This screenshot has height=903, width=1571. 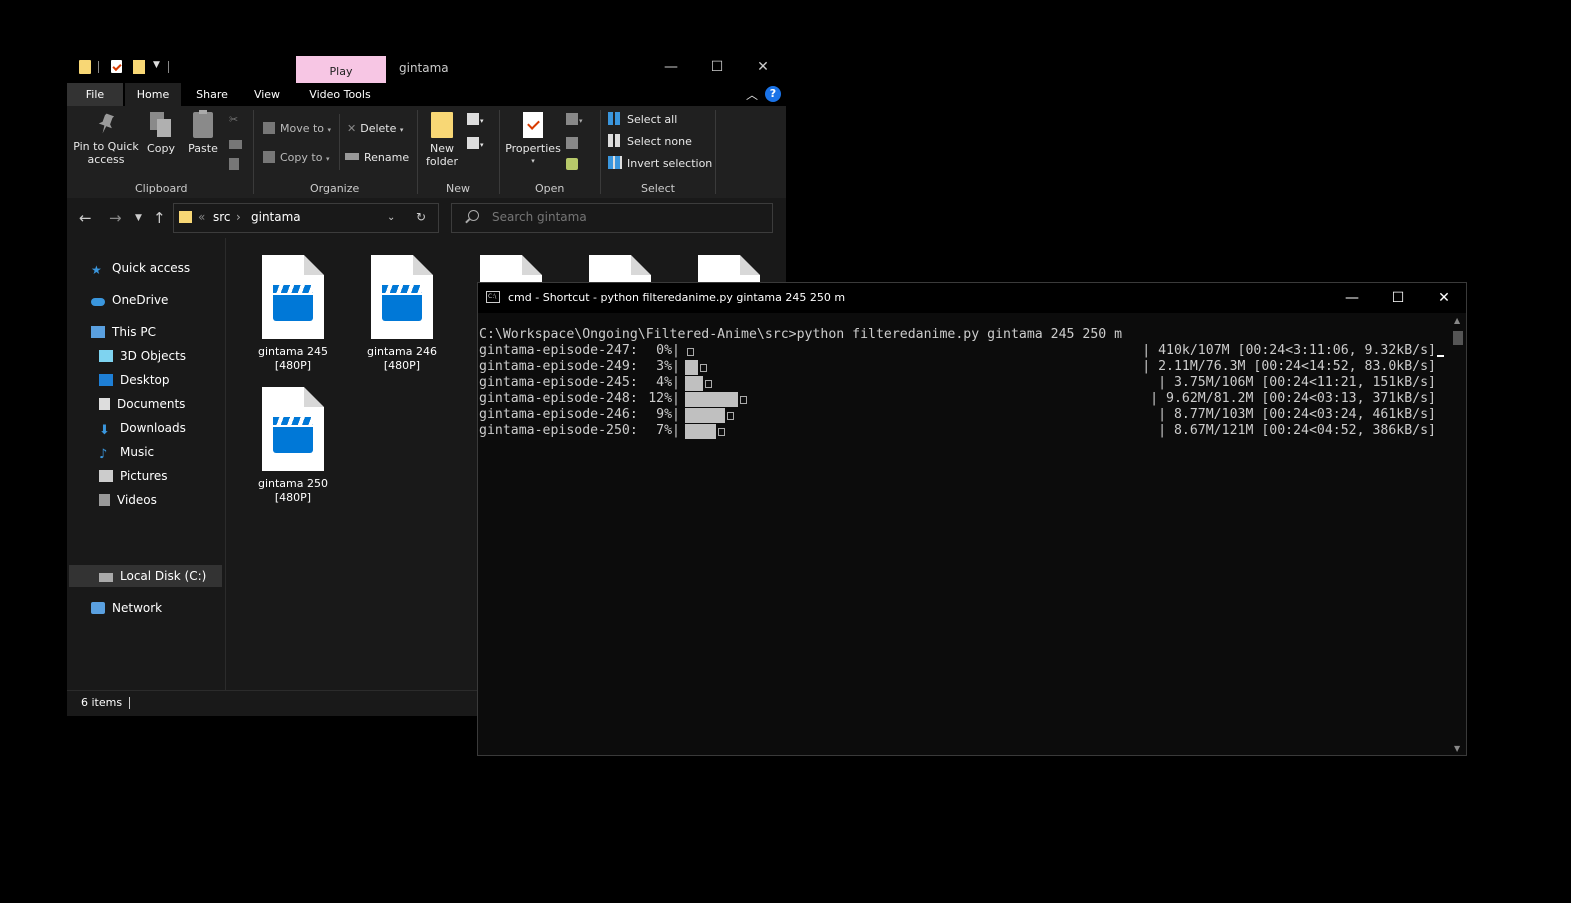 I want to click on nav-item-downloads: ⬇ Downloads, so click(x=142, y=428).